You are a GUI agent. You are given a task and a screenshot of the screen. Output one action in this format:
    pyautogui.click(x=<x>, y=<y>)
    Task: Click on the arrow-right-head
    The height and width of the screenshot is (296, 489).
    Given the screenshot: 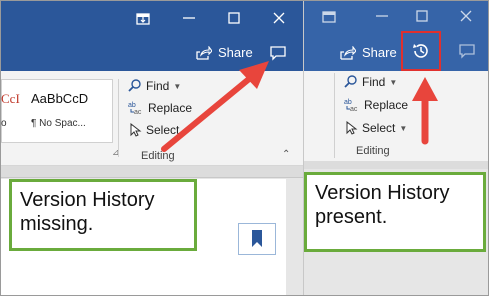 What is the action you would take?
    pyautogui.click(x=425, y=89)
    